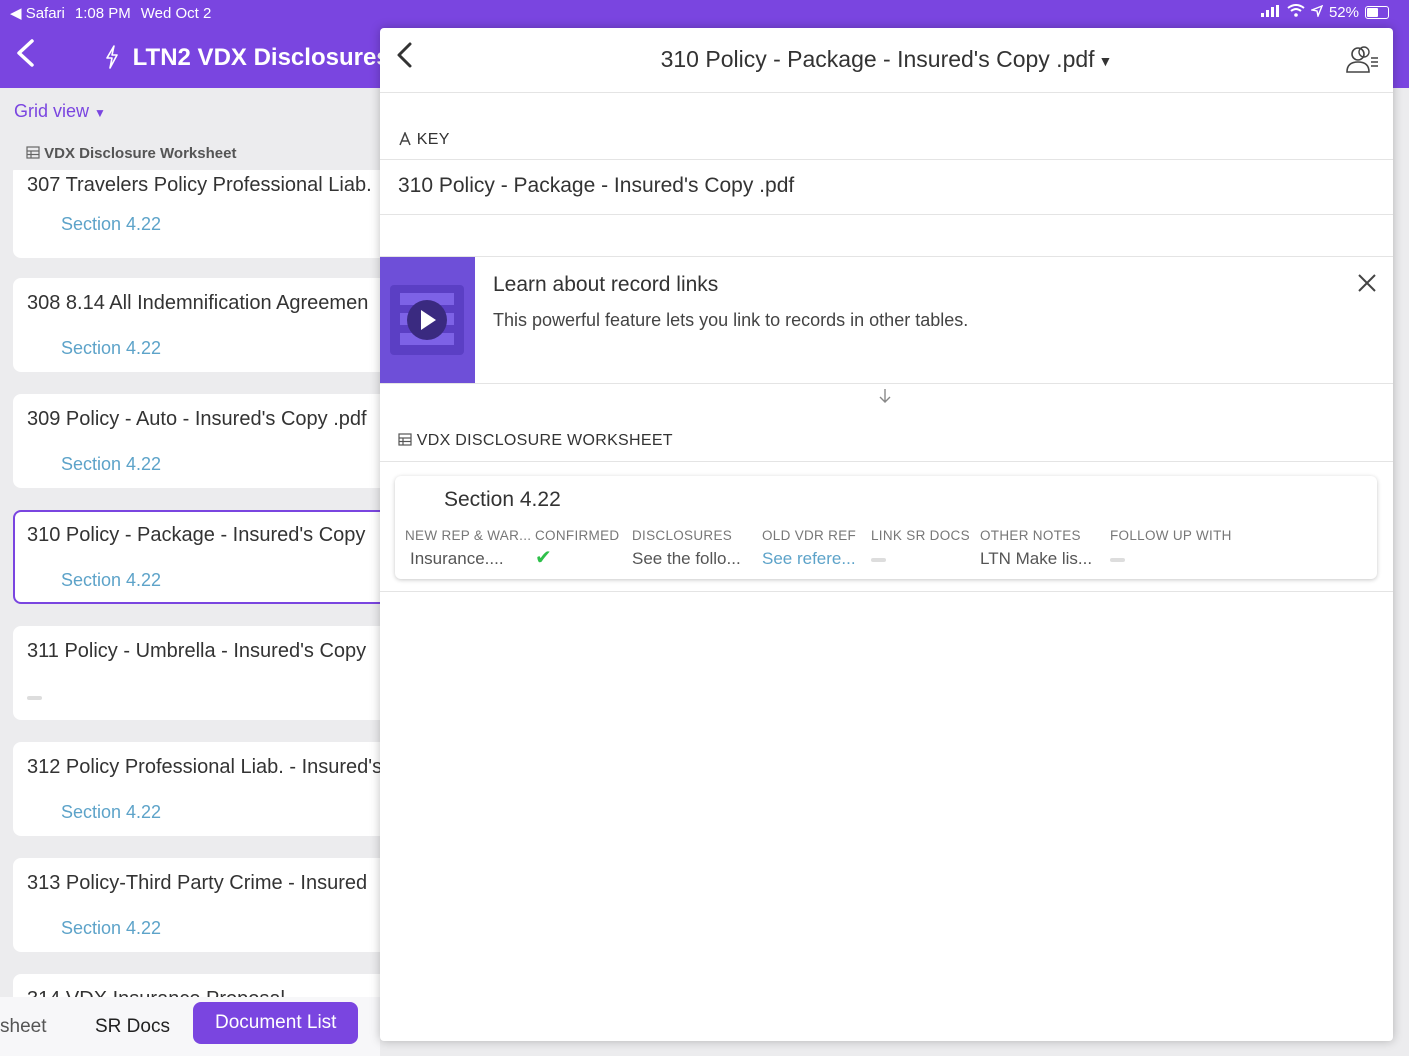  What do you see at coordinates (102, 13) in the screenshot?
I see `status-time: 1:08 PM` at bounding box center [102, 13].